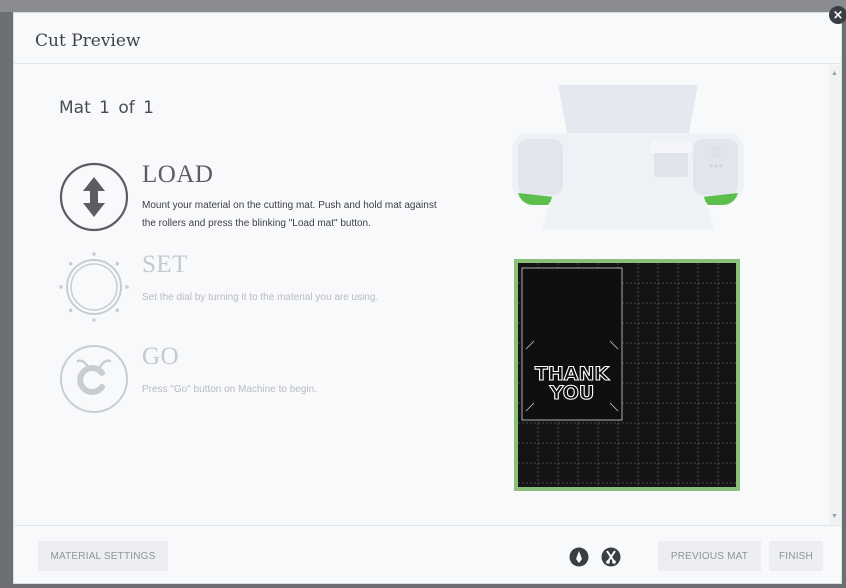  I want to click on dialog-header: Cut Preview, so click(427, 38).